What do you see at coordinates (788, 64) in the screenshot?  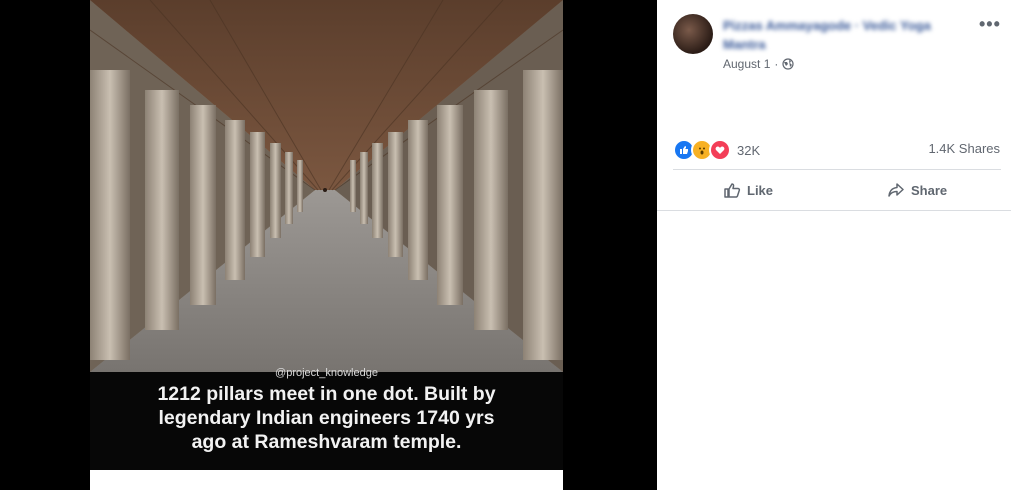 I see `globe-icon` at bounding box center [788, 64].